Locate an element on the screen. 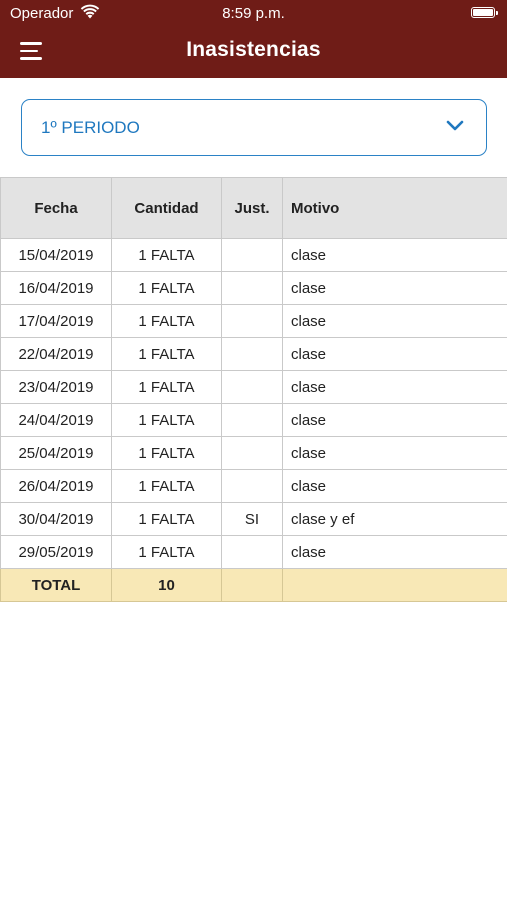 The image size is (507, 900). cell-fecha: 24/04/2019 is located at coordinates (56, 420).